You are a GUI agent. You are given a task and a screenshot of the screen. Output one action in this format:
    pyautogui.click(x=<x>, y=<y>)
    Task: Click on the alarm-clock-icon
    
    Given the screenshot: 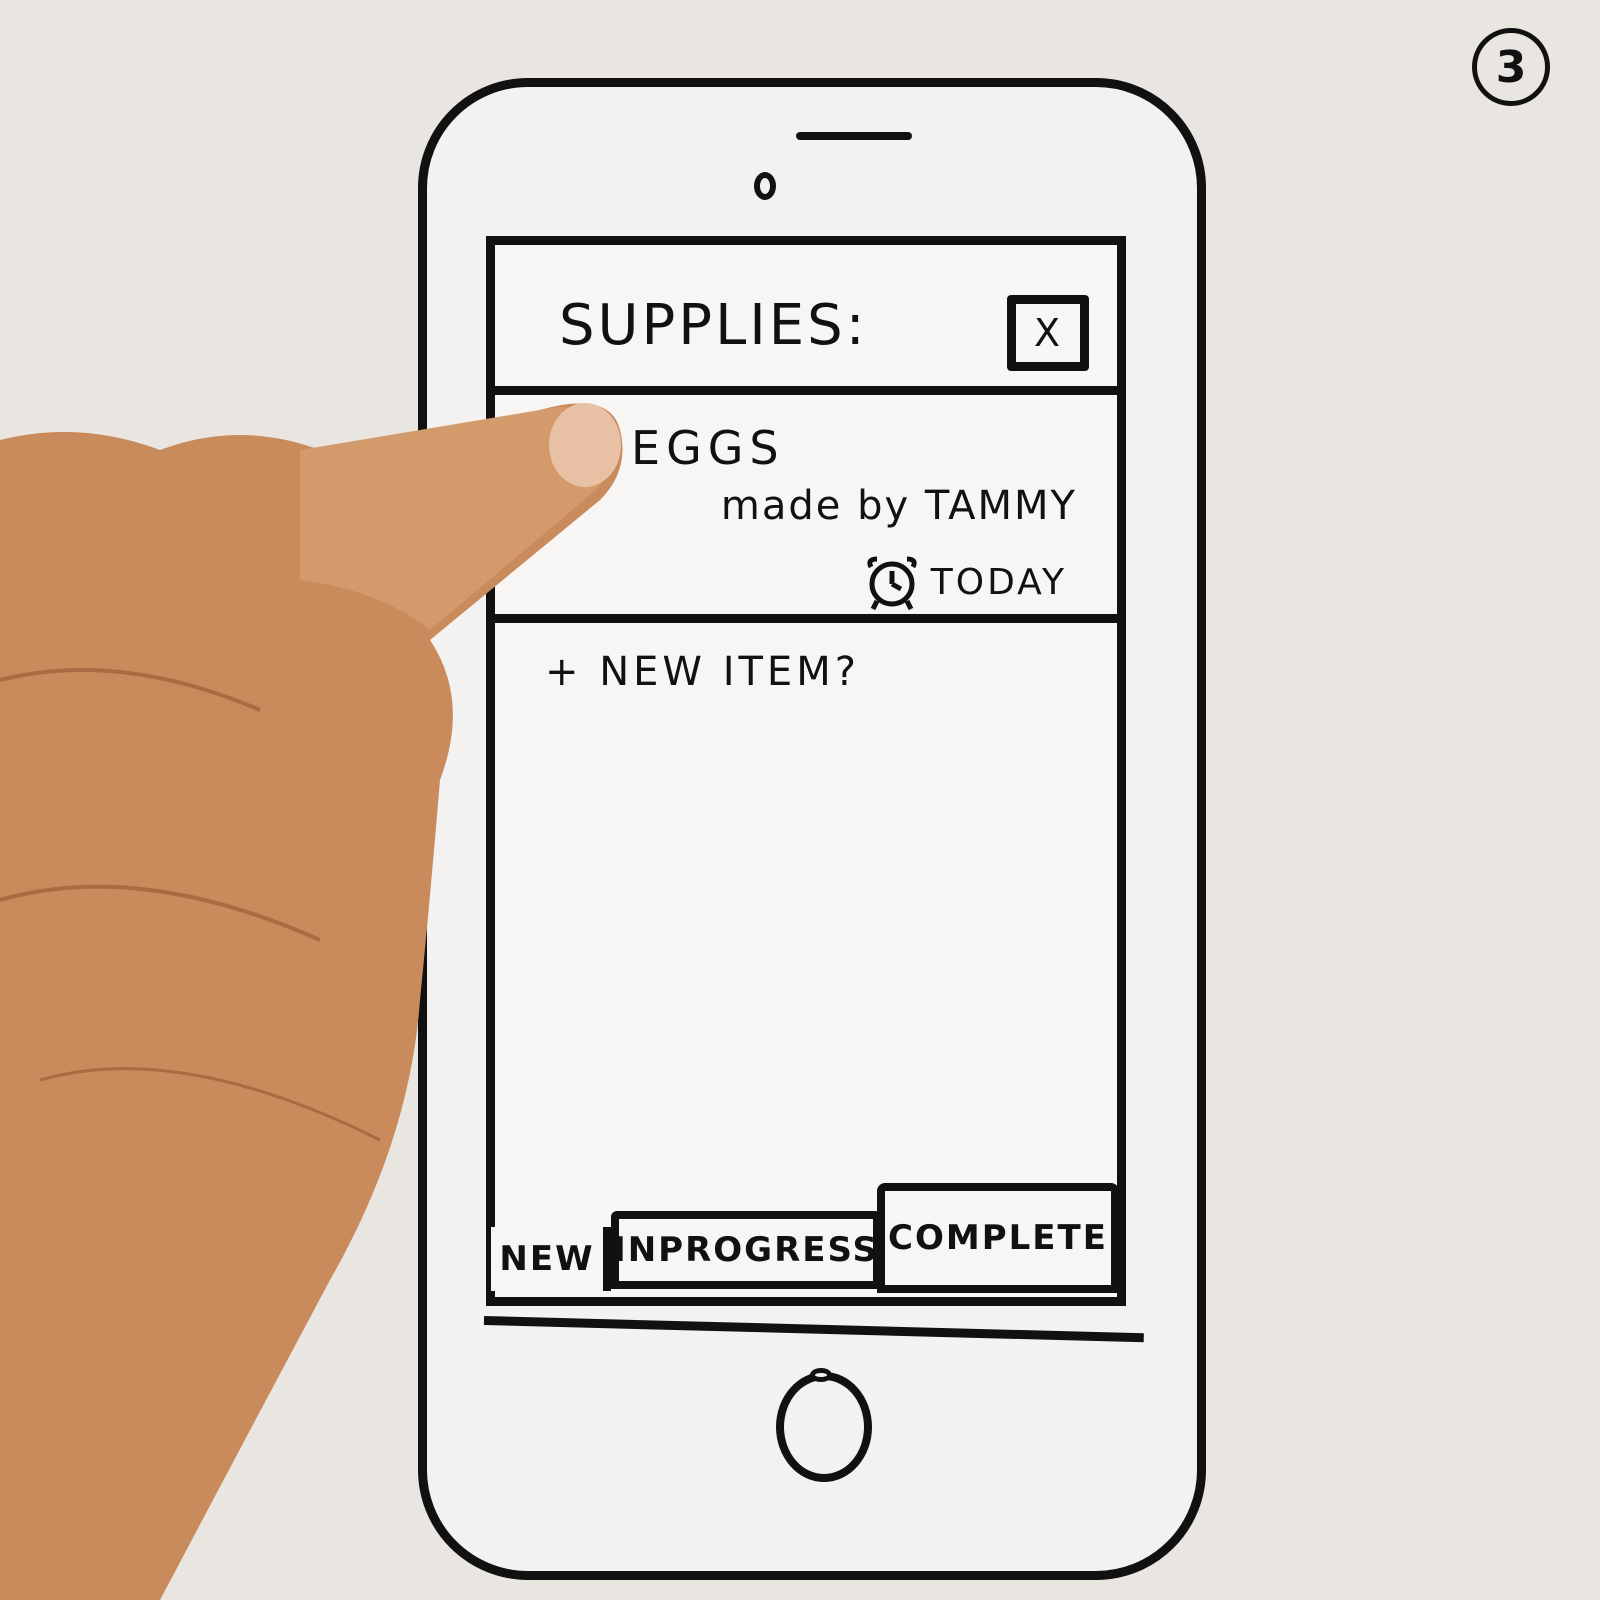 What is the action you would take?
    pyautogui.click(x=892, y=583)
    